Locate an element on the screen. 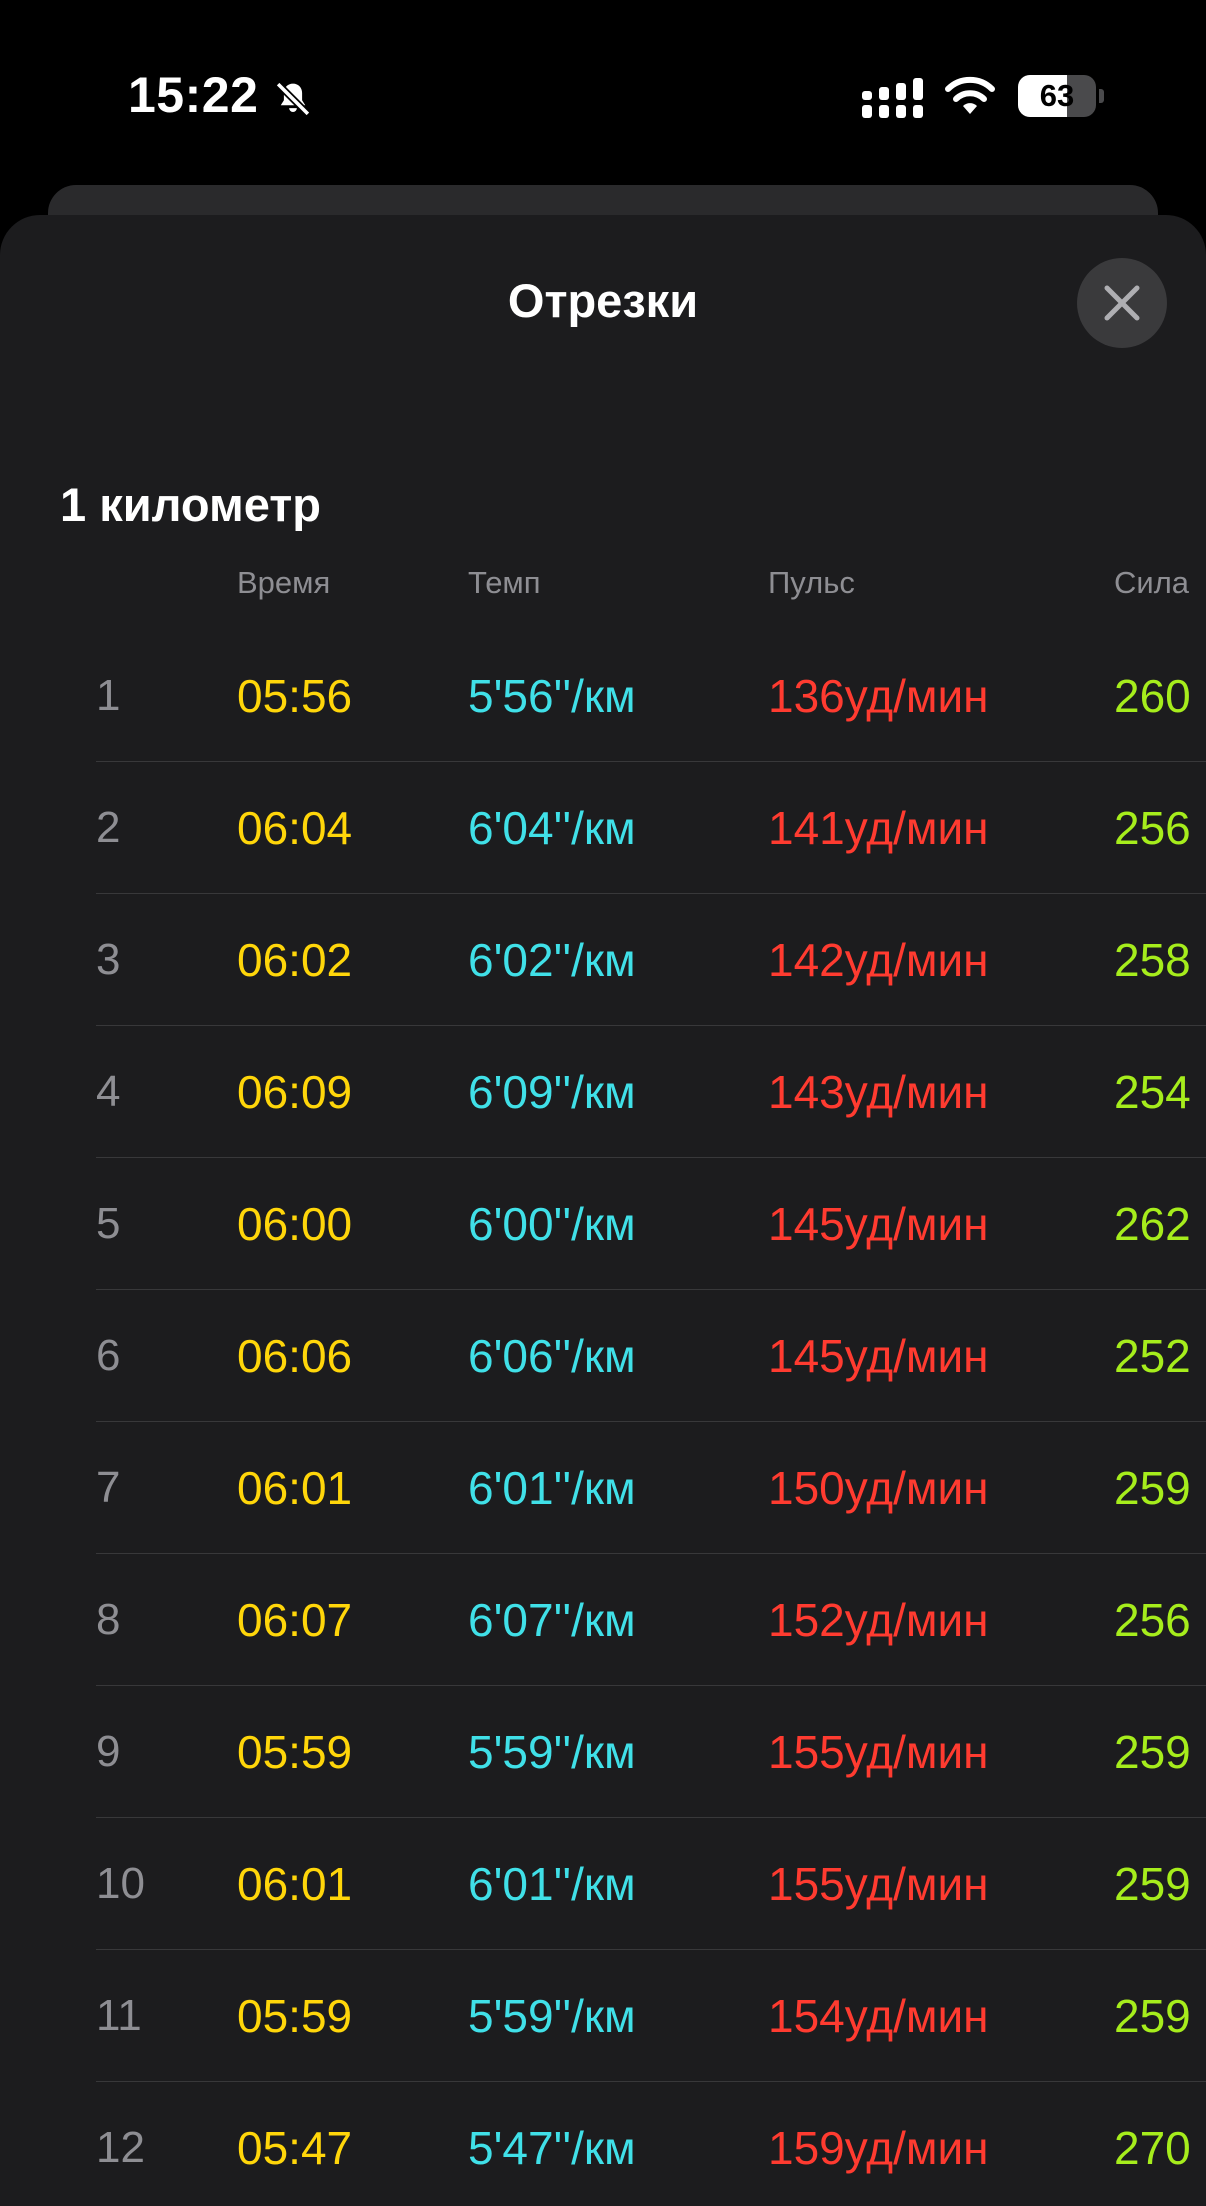 The height and width of the screenshot is (2206, 1206). split-pace: 6'07''/км is located at coordinates (552, 1620).